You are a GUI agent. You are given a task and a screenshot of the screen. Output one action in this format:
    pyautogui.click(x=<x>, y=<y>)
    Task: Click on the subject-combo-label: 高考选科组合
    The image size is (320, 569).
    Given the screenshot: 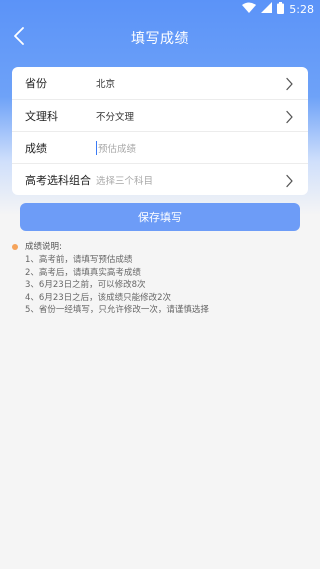 What is the action you would take?
    pyautogui.click(x=58, y=180)
    